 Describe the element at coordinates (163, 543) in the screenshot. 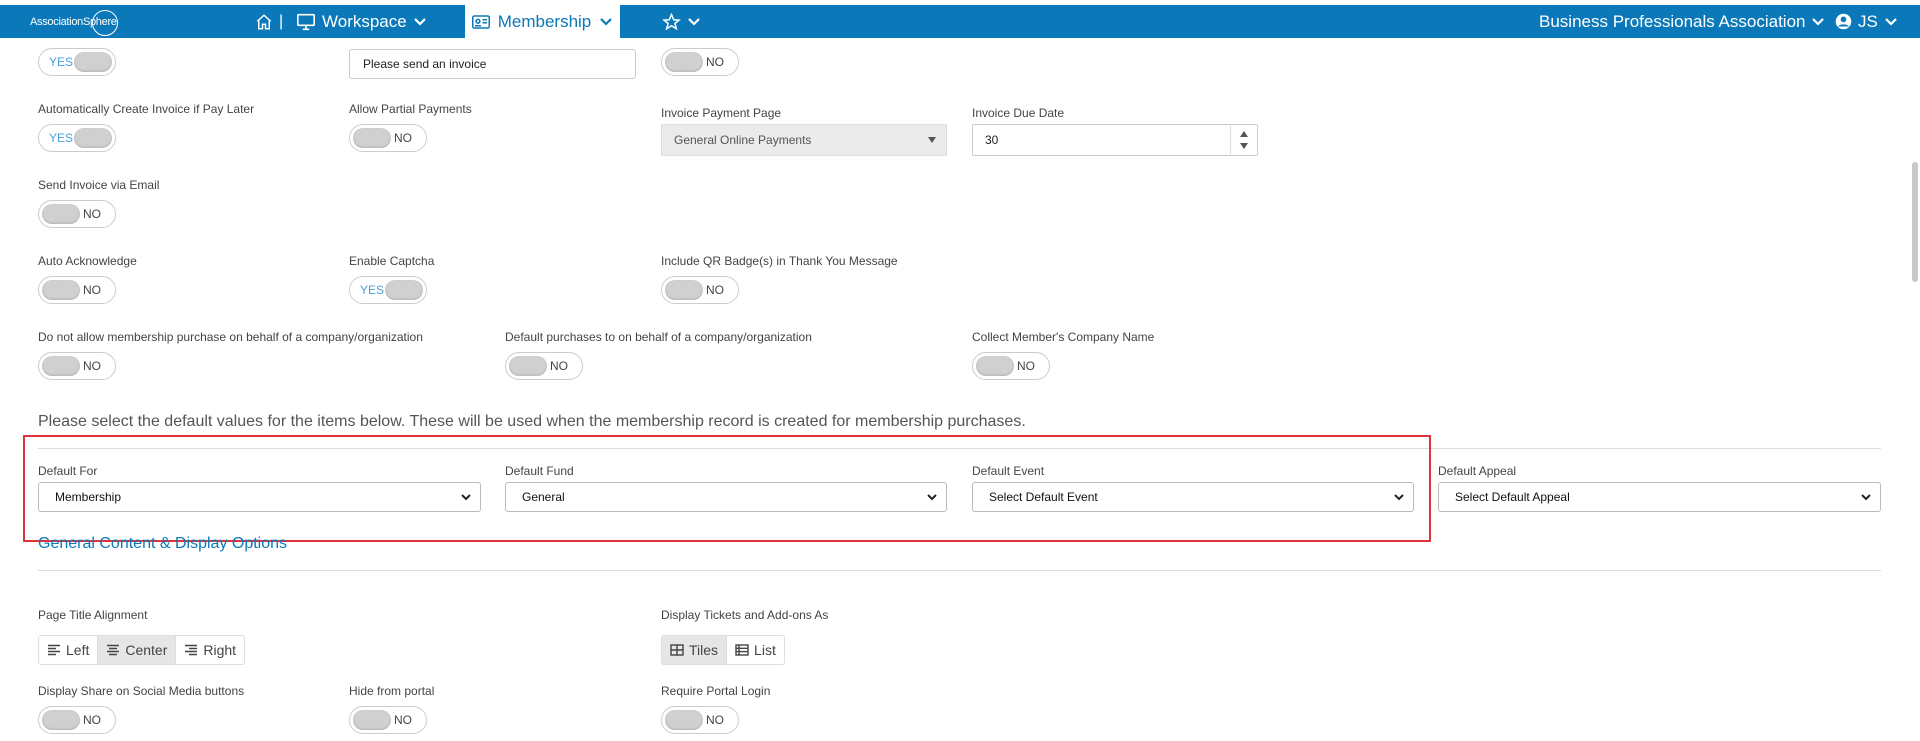

I see `display-options-title: General Content & Display Options` at that location.